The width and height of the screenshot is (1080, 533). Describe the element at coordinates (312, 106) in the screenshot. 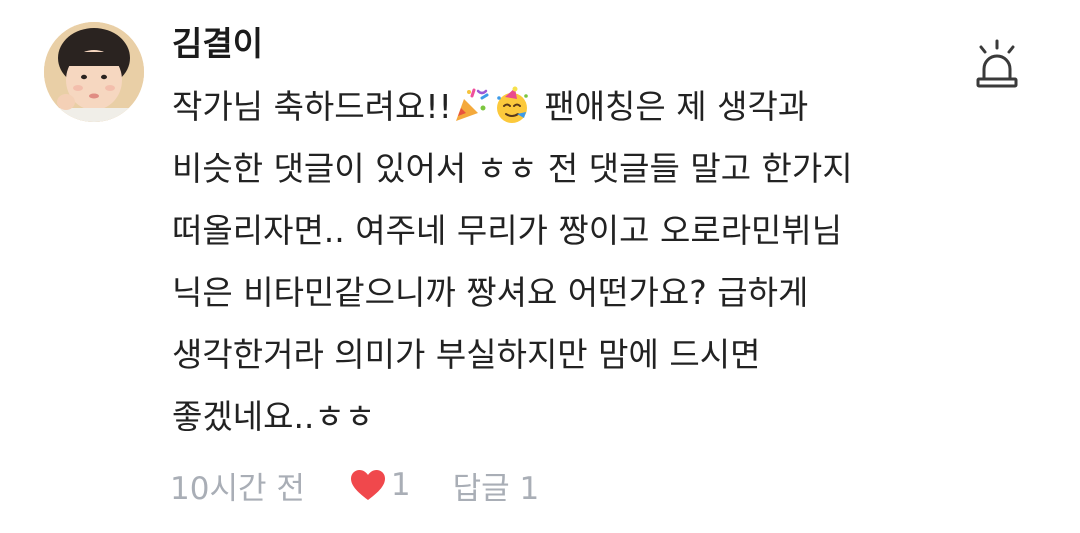

I see `comment-text: 작가님 축하드려요!!` at that location.